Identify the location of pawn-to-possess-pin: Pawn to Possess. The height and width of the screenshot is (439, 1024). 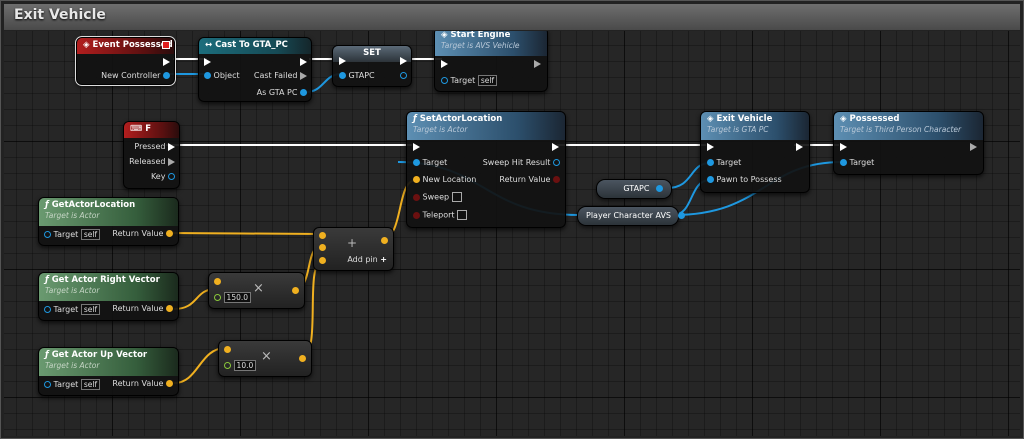
(744, 179).